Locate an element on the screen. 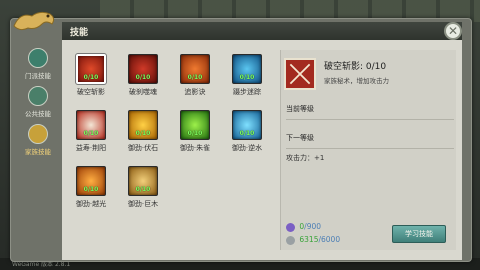 This screenshot has height=270, width=480. skill-slot: 0/10 御劲·伏石 is located at coordinates (143, 134).